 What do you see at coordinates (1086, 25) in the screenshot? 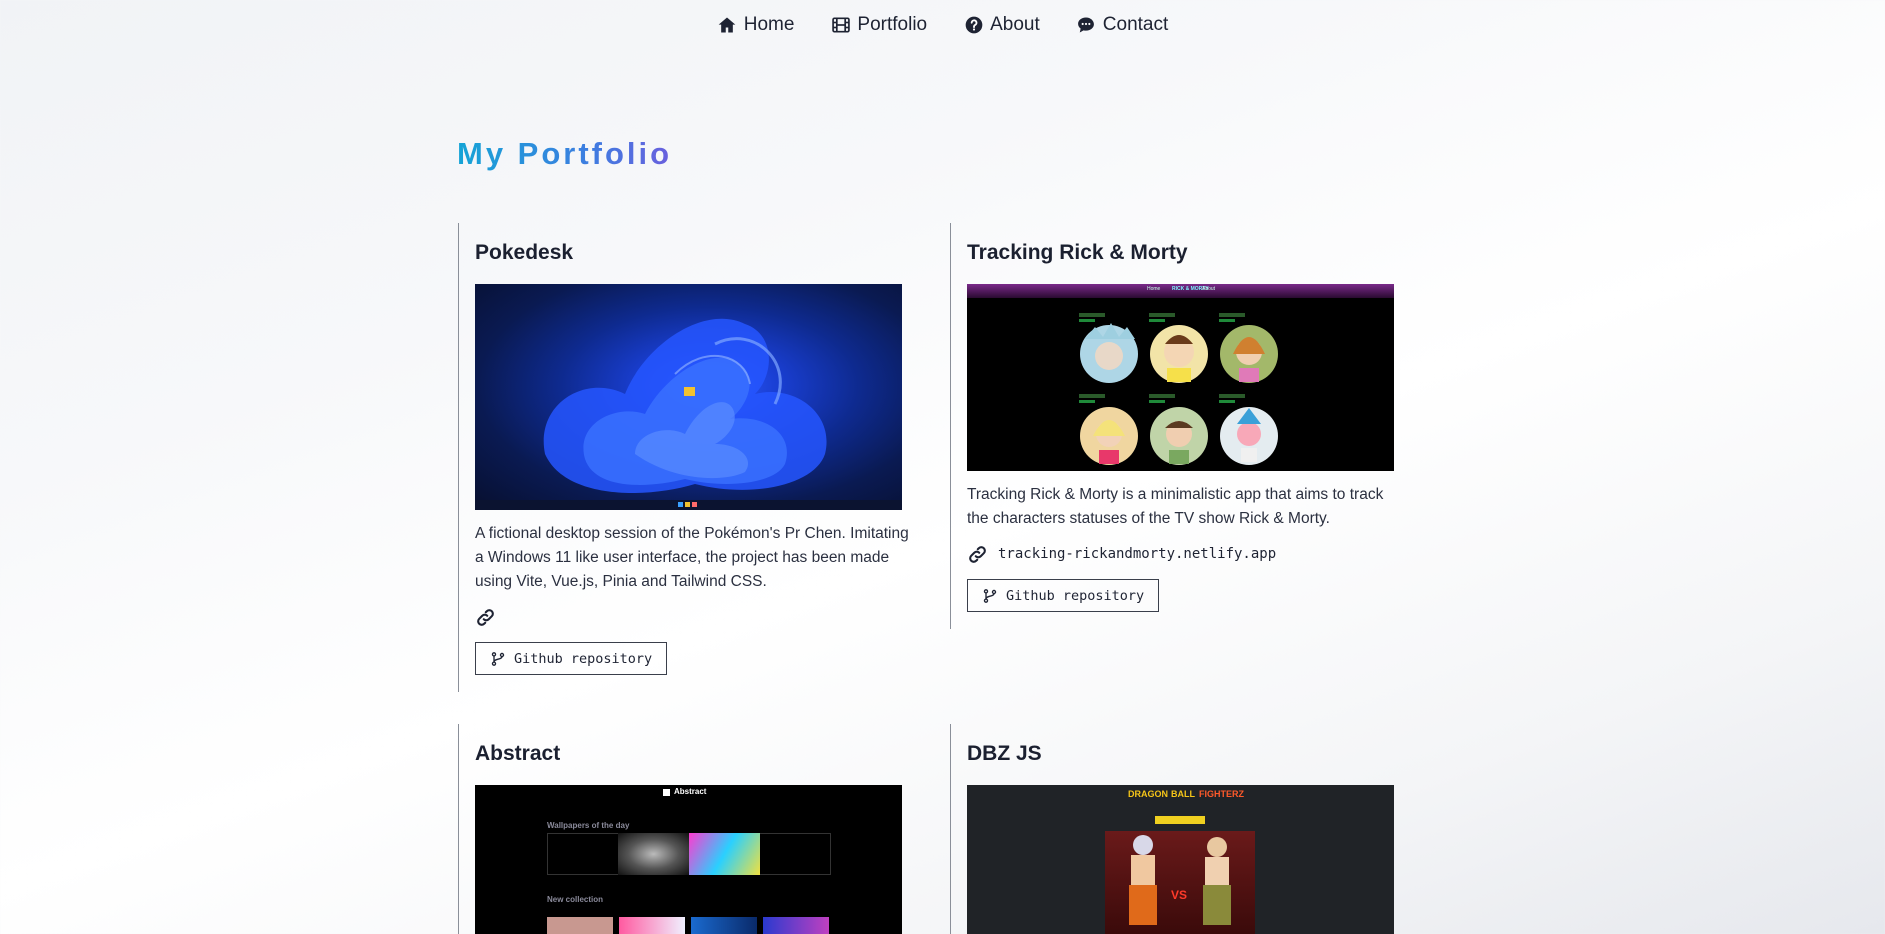
I see `chat-bubble-icon` at bounding box center [1086, 25].